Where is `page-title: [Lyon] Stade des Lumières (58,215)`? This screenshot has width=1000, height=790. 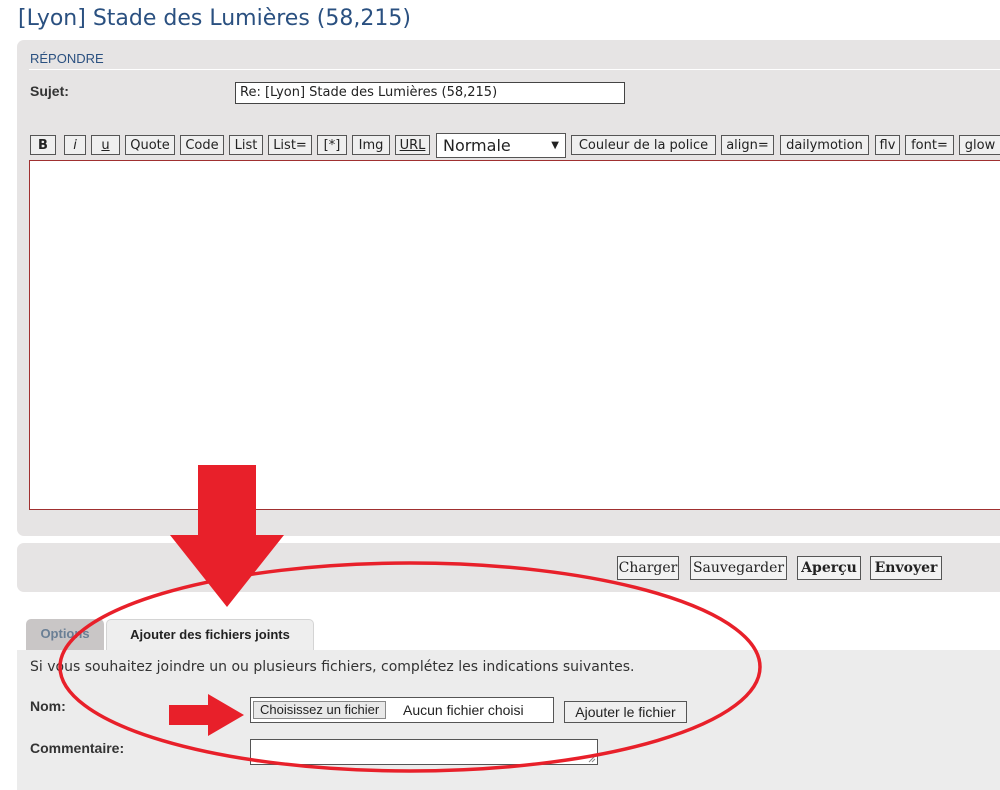
page-title: [Lyon] Stade des Lumières (58,215) is located at coordinates (214, 18).